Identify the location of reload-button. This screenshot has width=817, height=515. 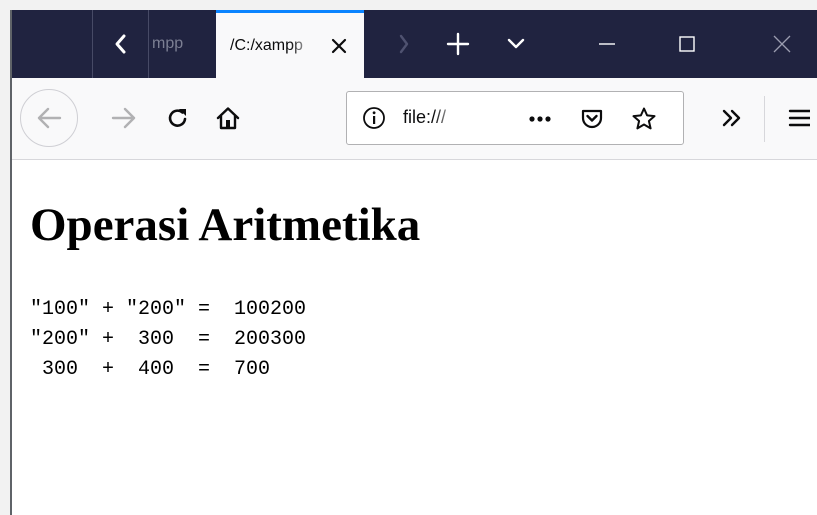
(178, 118).